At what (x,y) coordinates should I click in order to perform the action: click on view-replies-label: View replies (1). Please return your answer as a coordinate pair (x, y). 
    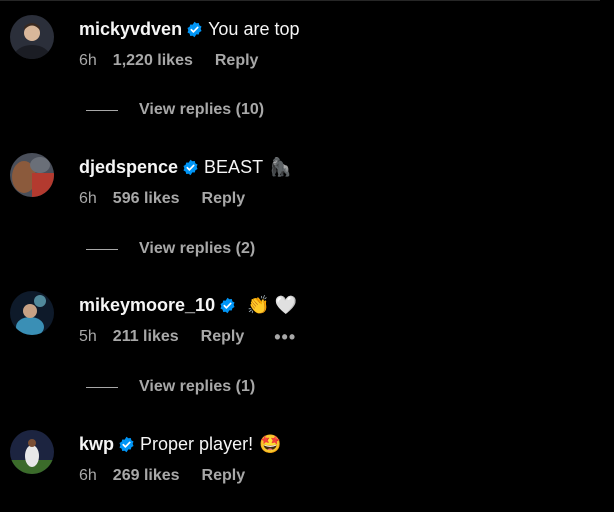
    Looking at the image, I should click on (197, 386).